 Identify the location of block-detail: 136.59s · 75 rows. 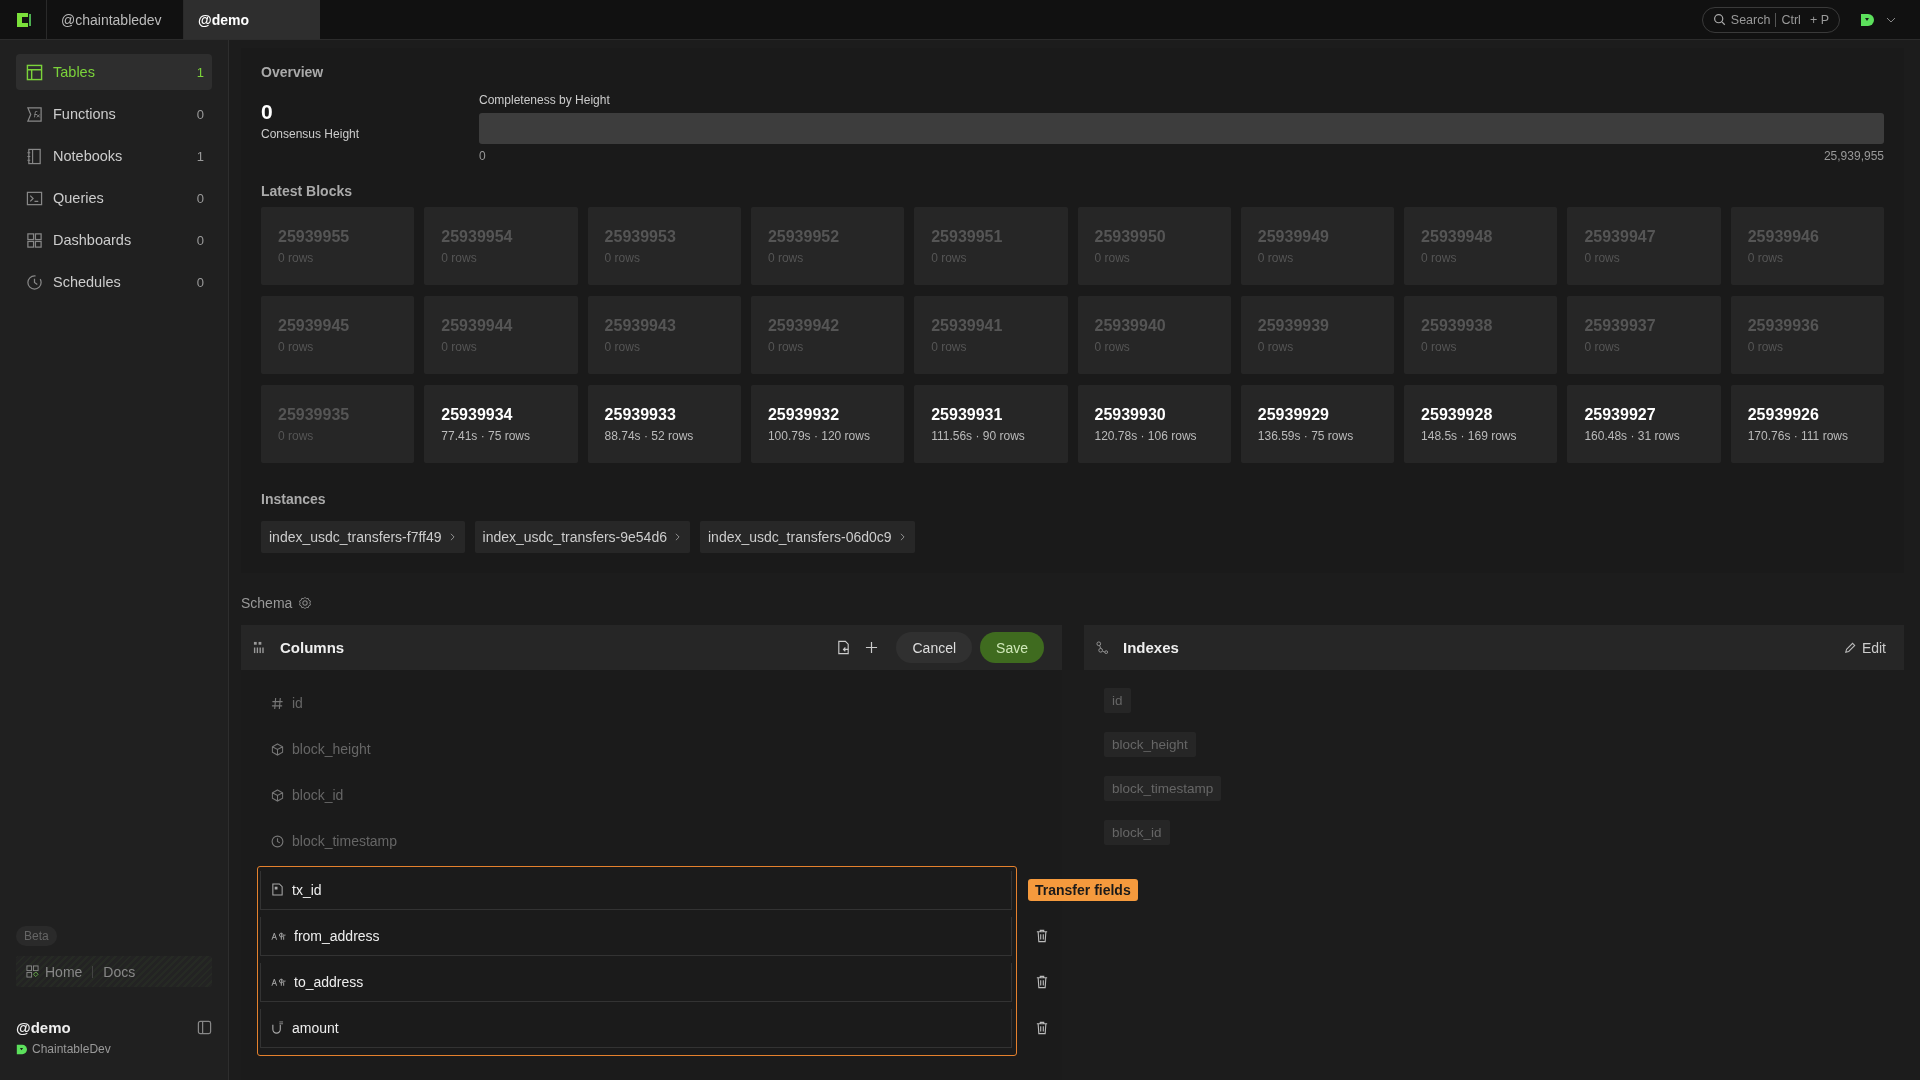
(1306, 435).